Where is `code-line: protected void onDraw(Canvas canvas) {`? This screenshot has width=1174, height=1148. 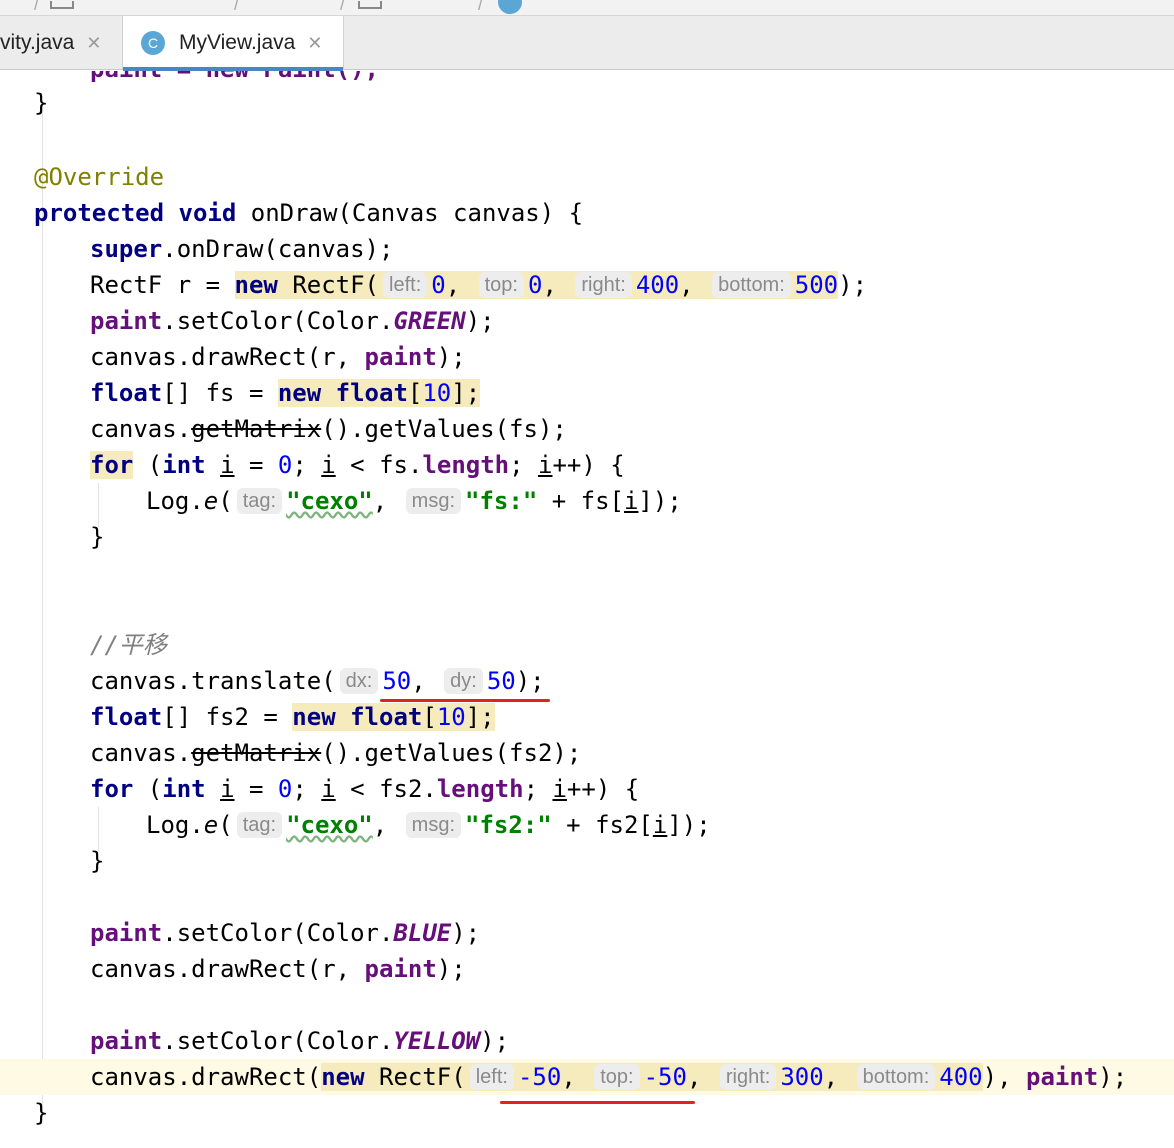
code-line: protected void onDraw(Canvas canvas) { is located at coordinates (309, 213).